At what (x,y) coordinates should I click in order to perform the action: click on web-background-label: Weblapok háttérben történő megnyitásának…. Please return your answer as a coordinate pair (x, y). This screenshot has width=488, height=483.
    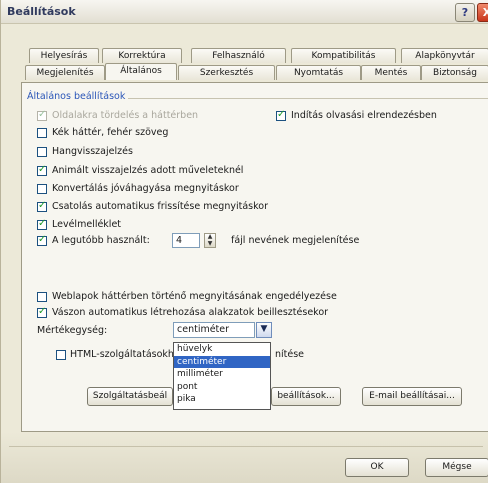
    Looking at the image, I should click on (194, 296).